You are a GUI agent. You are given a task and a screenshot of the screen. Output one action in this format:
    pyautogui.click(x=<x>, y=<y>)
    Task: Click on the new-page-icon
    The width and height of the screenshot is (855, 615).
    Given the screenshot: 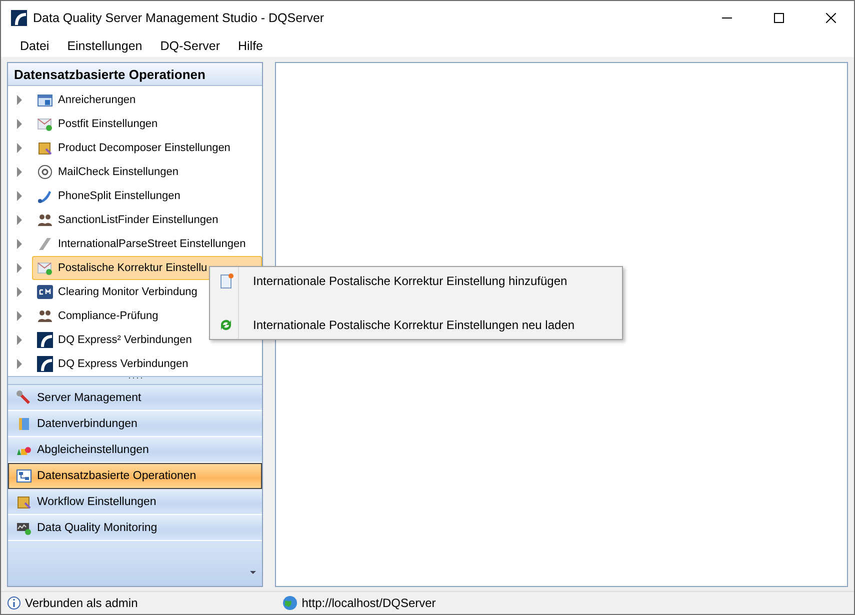 What is the action you would take?
    pyautogui.click(x=226, y=281)
    